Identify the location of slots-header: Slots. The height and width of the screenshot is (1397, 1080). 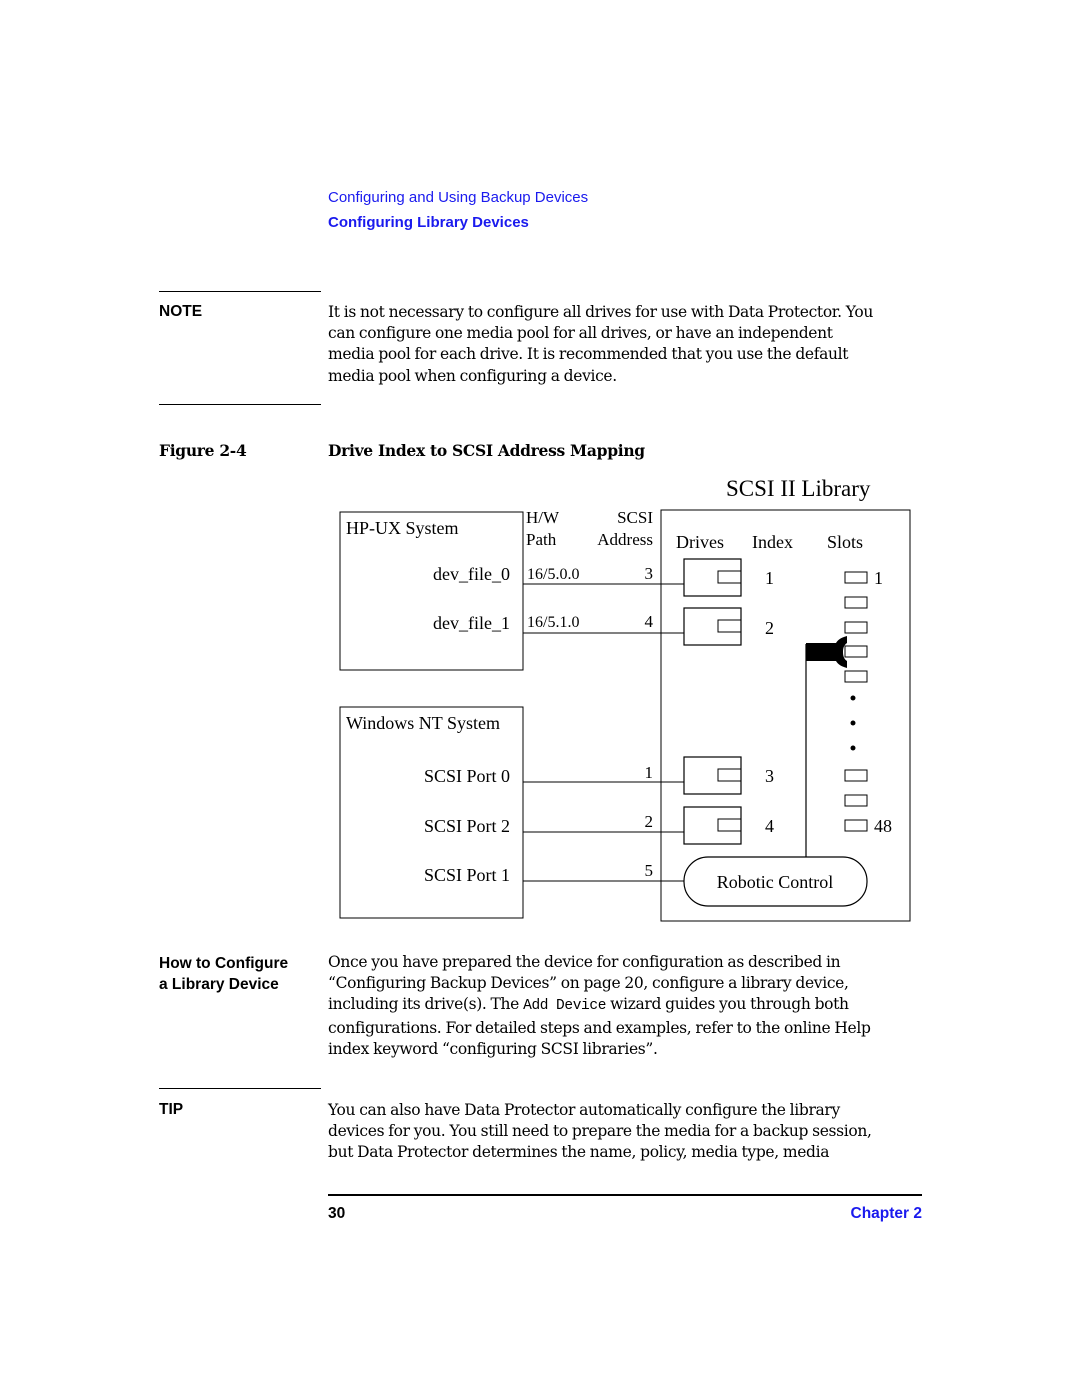
(845, 542).